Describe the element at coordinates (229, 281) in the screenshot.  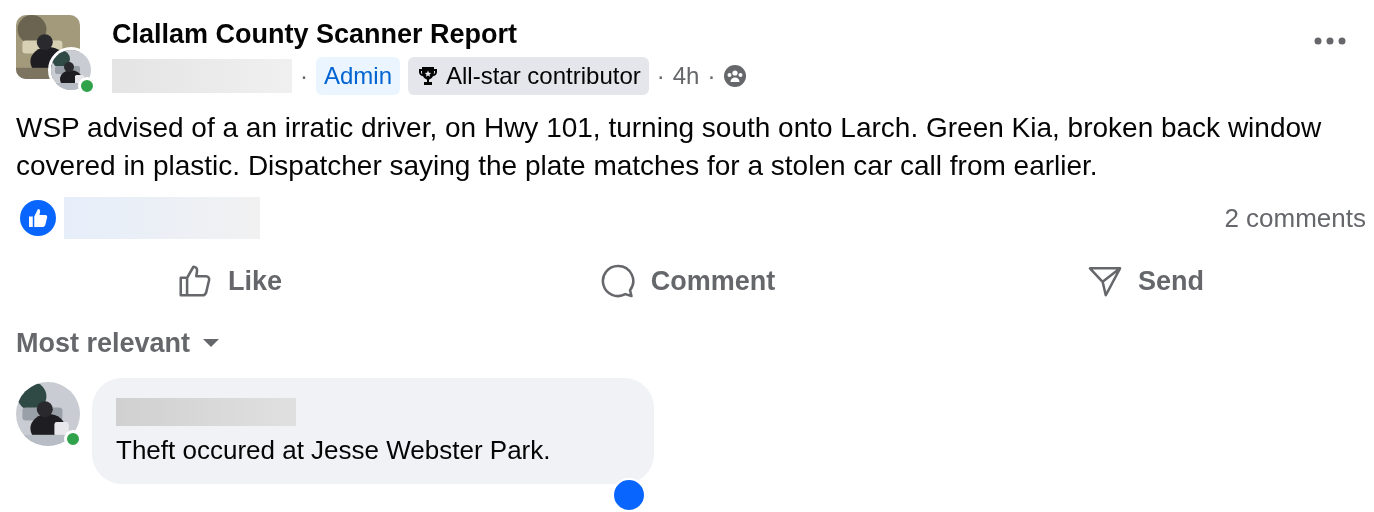
I see `action-button: Like` at that location.